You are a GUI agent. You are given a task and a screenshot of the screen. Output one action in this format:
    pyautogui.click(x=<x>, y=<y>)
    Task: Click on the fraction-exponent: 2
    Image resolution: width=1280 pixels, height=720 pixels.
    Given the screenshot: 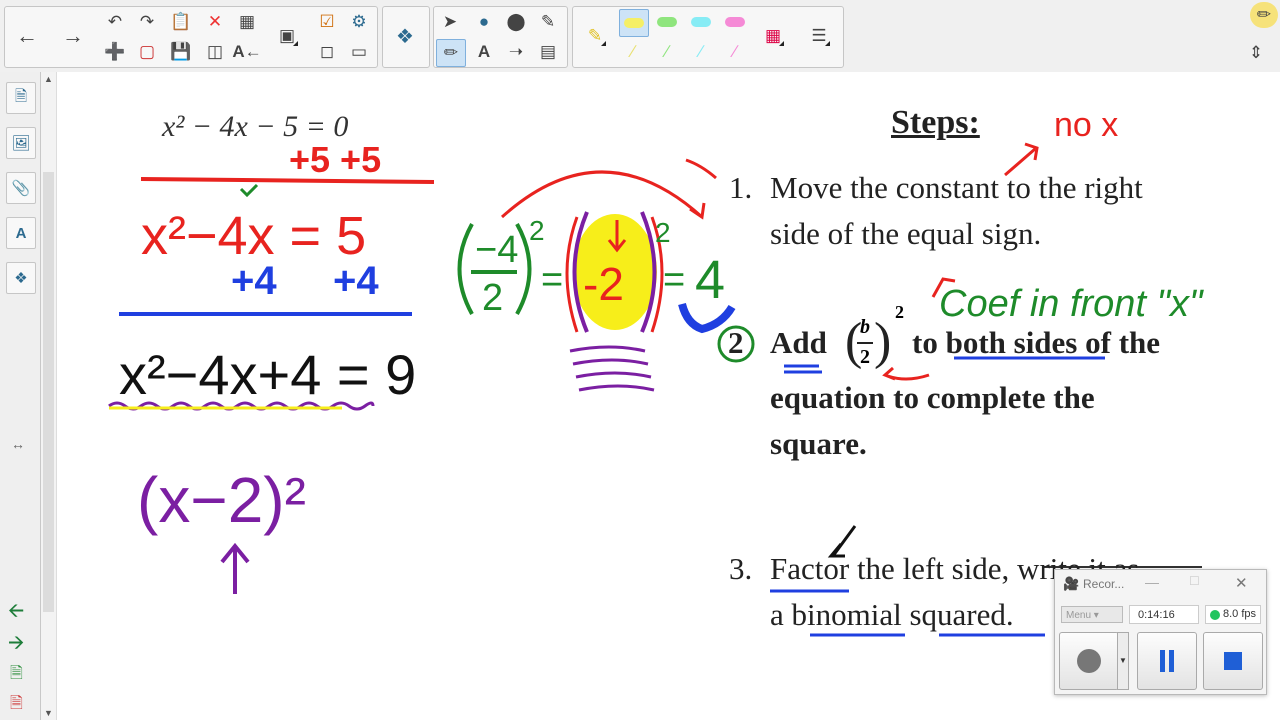 What is the action you would take?
    pyautogui.click(x=899, y=312)
    